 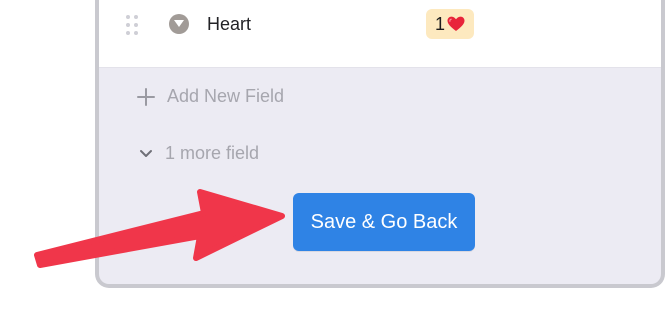 I want to click on rating-badge: 1, so click(x=450, y=24).